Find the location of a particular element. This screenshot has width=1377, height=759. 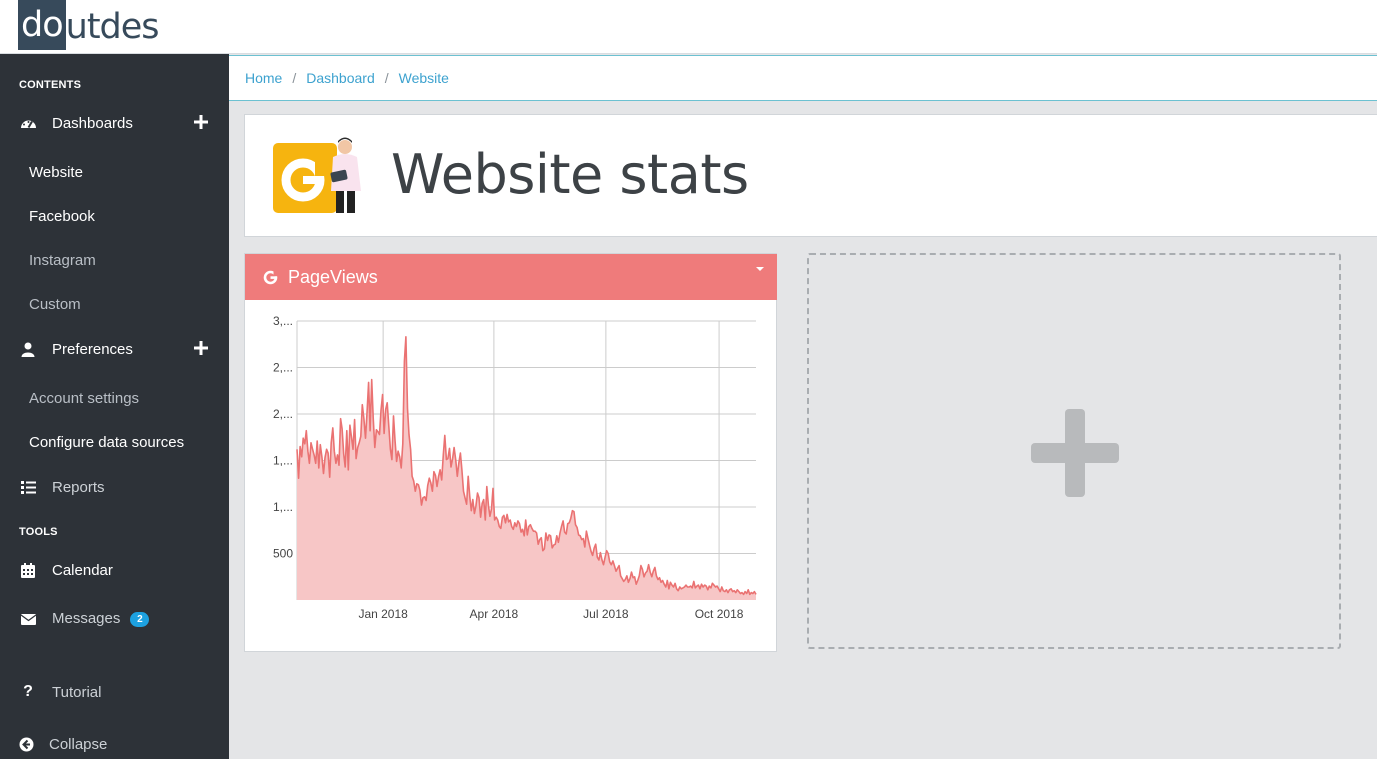

sidebar-item-dashboards: Dashboards is located at coordinates (114, 123).